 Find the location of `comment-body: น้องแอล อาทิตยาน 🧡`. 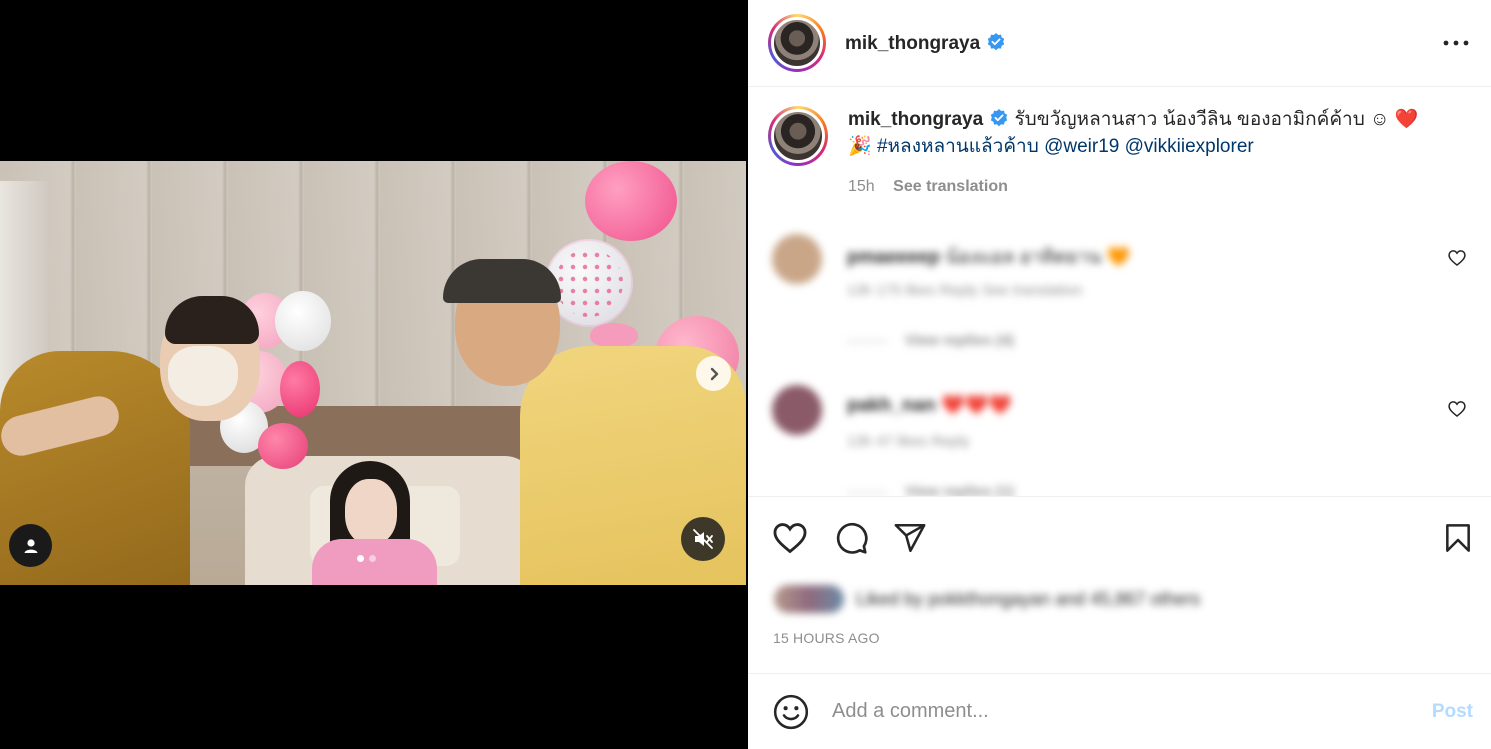

comment-body: น้องแอล อาทิตยาน 🧡 is located at coordinates (1038, 257).